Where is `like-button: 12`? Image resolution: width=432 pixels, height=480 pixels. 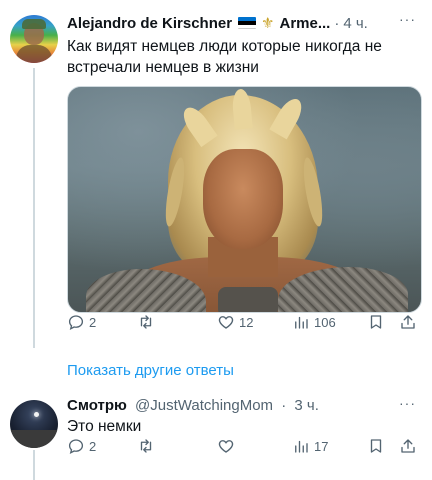
like-button: 12 is located at coordinates (235, 322).